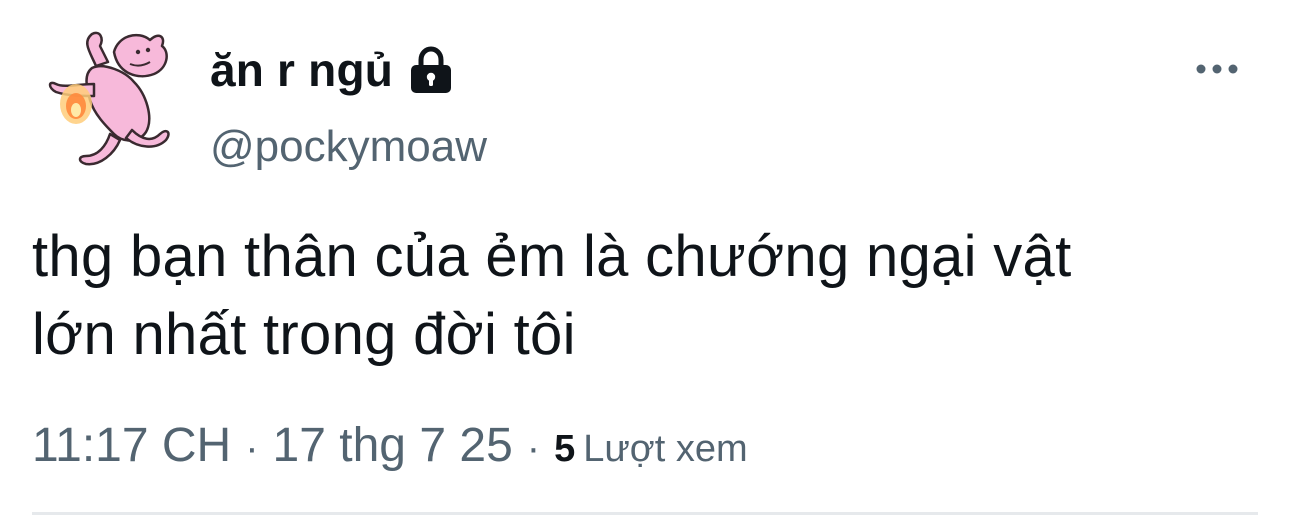  What do you see at coordinates (665, 449) in the screenshot?
I see `view-label: Lượt xem` at bounding box center [665, 449].